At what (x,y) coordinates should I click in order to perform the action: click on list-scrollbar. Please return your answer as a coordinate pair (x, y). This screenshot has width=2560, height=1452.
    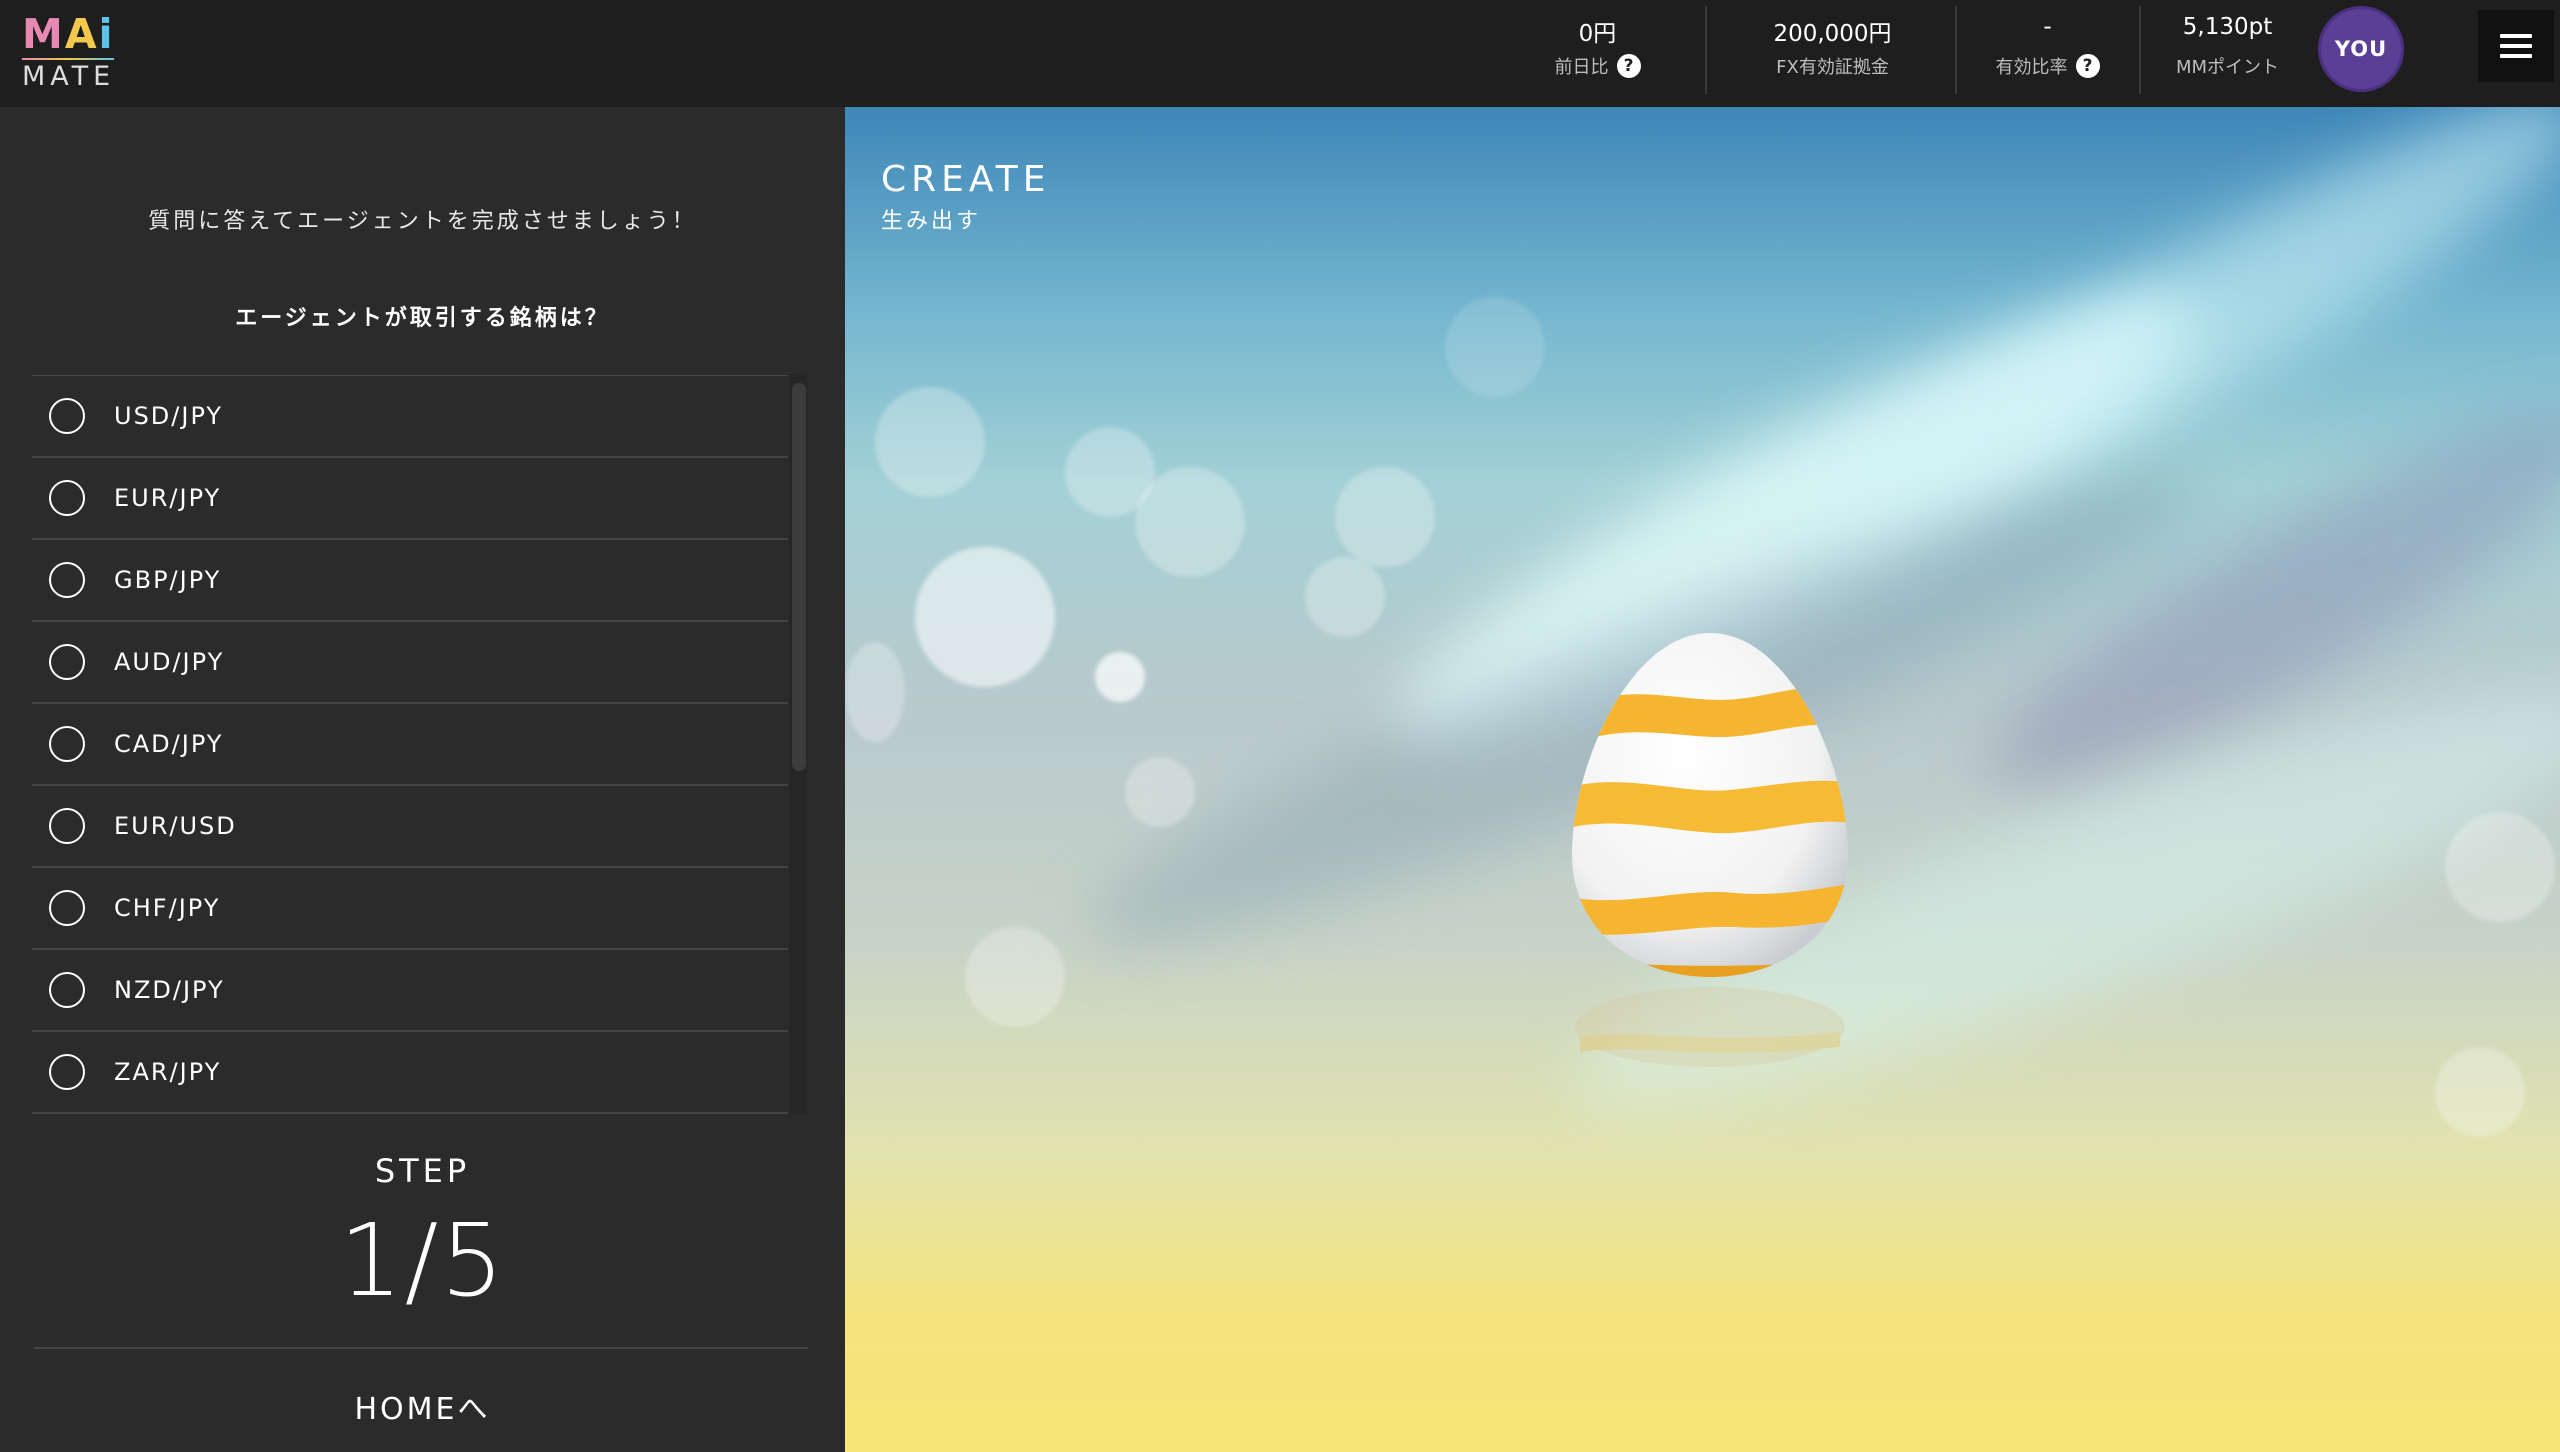
    Looking at the image, I should click on (798, 744).